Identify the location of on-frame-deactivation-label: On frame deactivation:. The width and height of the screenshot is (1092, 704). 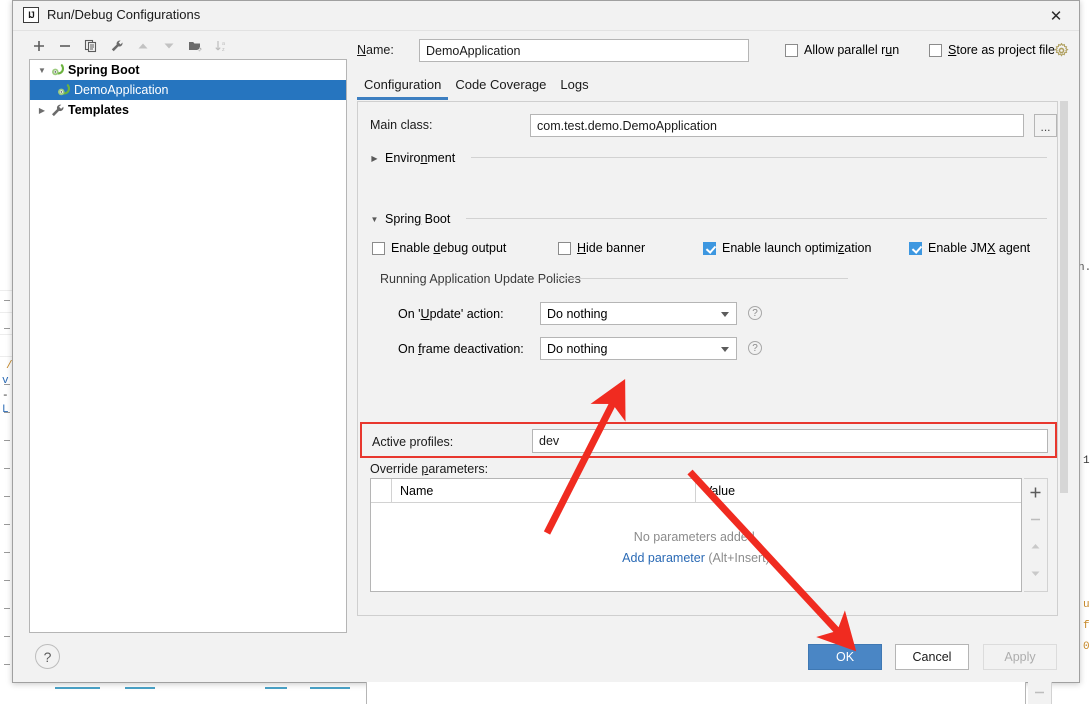
(461, 349).